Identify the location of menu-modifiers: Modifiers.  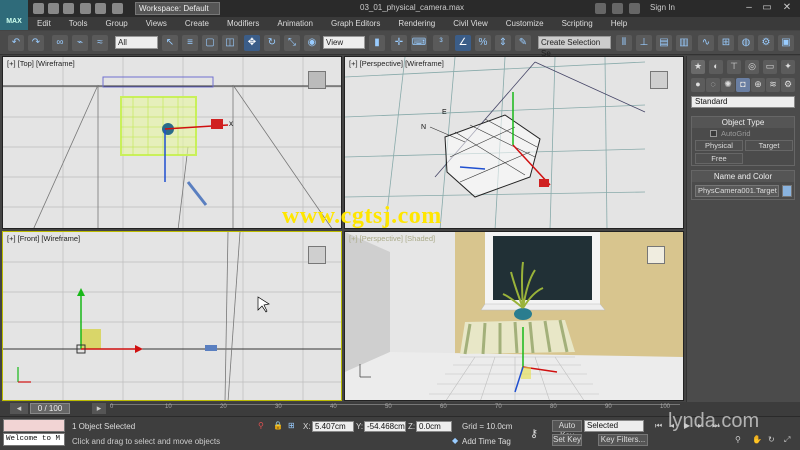
(243, 23).